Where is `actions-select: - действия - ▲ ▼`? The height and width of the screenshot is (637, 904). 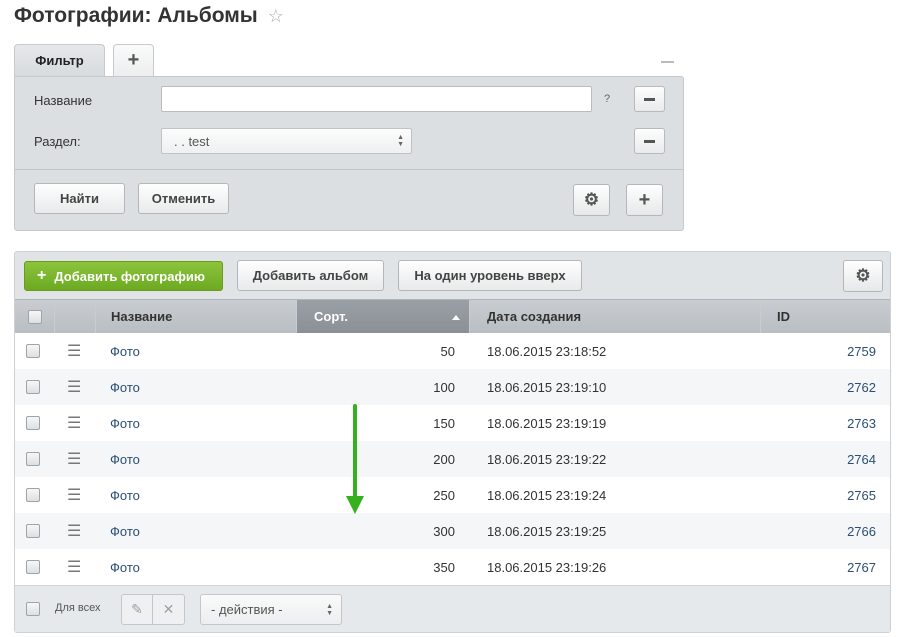 actions-select: - действия - ▲ ▼ is located at coordinates (271, 609).